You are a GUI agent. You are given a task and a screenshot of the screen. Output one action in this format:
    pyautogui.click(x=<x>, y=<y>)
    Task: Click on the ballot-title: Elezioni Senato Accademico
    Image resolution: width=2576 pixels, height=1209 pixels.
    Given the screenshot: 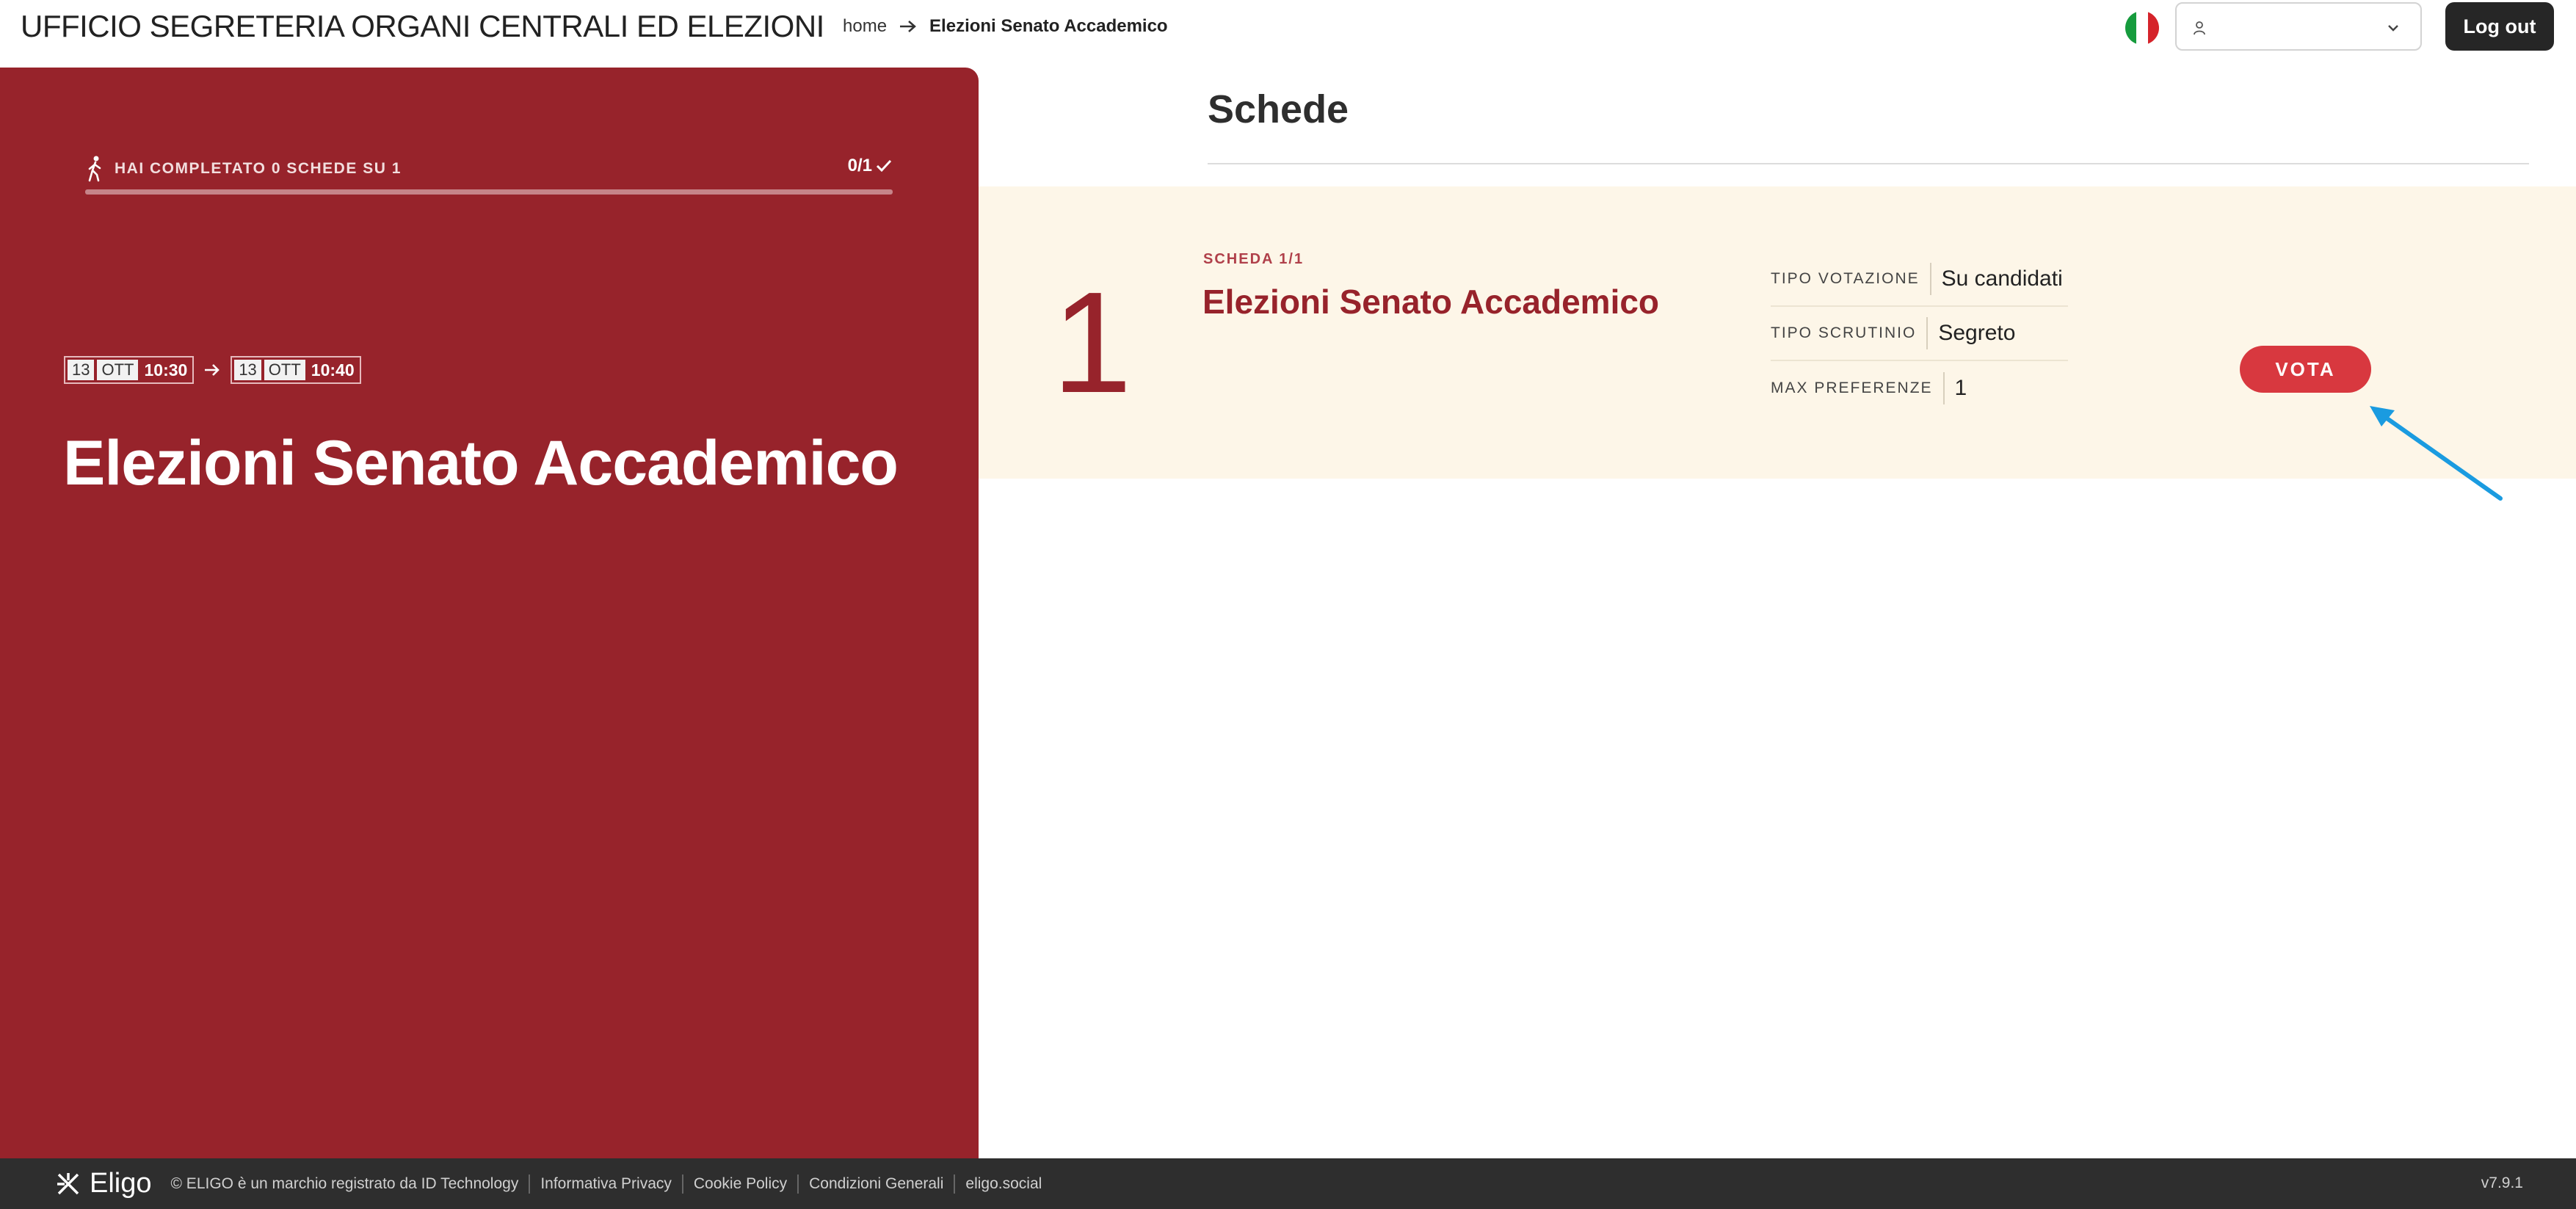 What is the action you would take?
    pyautogui.click(x=1431, y=302)
    